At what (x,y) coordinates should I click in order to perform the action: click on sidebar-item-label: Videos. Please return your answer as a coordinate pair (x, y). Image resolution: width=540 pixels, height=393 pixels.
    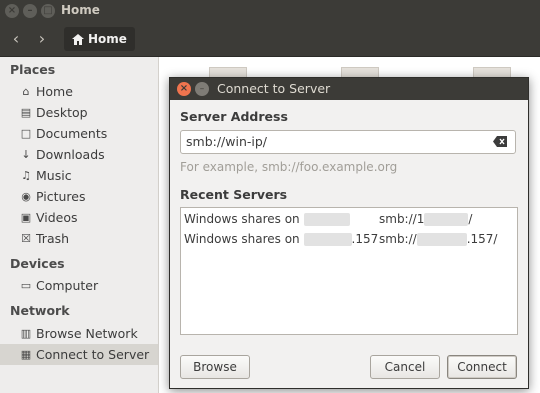
    Looking at the image, I should click on (57, 217).